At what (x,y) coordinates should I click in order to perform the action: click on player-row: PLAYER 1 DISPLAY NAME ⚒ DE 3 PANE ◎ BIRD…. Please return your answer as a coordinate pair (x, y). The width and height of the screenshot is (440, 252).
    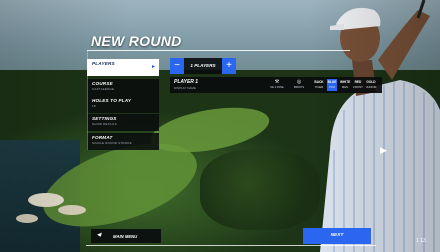
    Looking at the image, I should click on (276, 85).